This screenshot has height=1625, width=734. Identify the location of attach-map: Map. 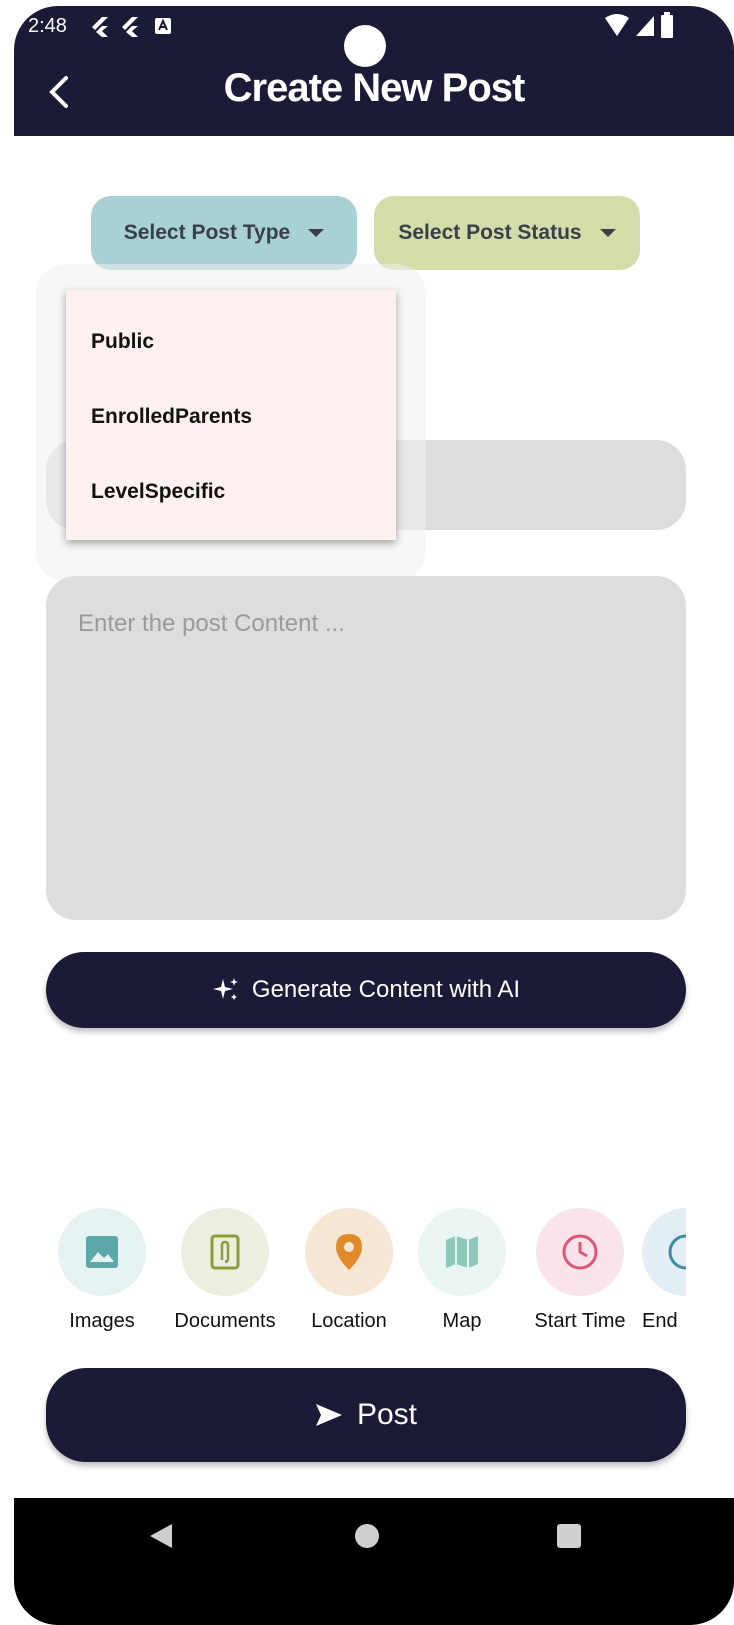
(462, 1270).